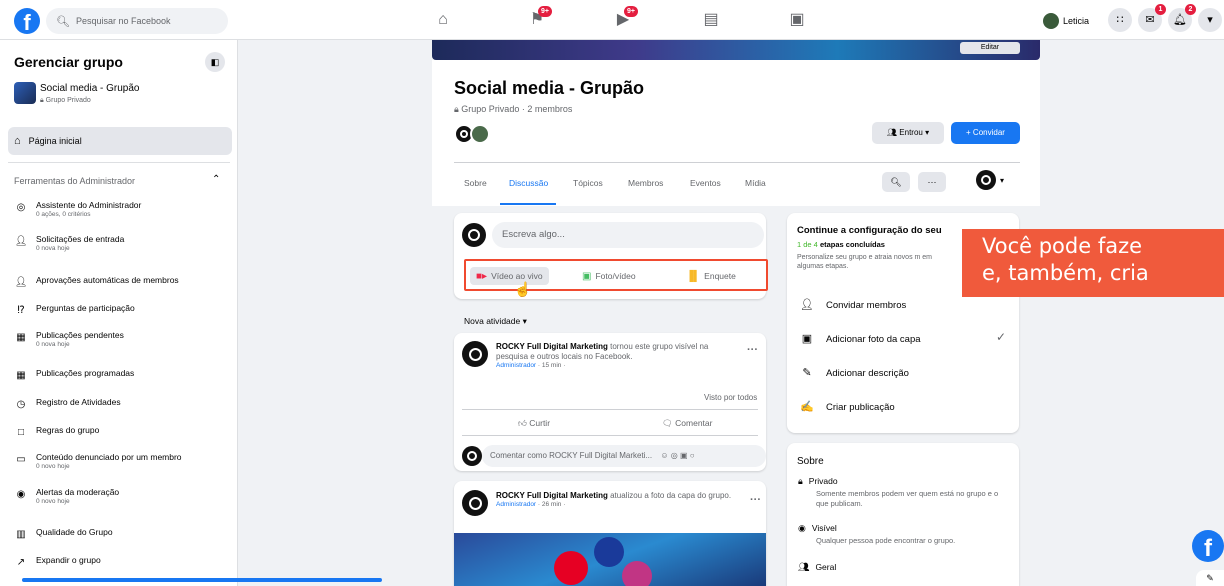 Image resolution: width=1224 pixels, height=586 pixels. What do you see at coordinates (990, 180) in the screenshot?
I see `profile-switcher: ▾` at bounding box center [990, 180].